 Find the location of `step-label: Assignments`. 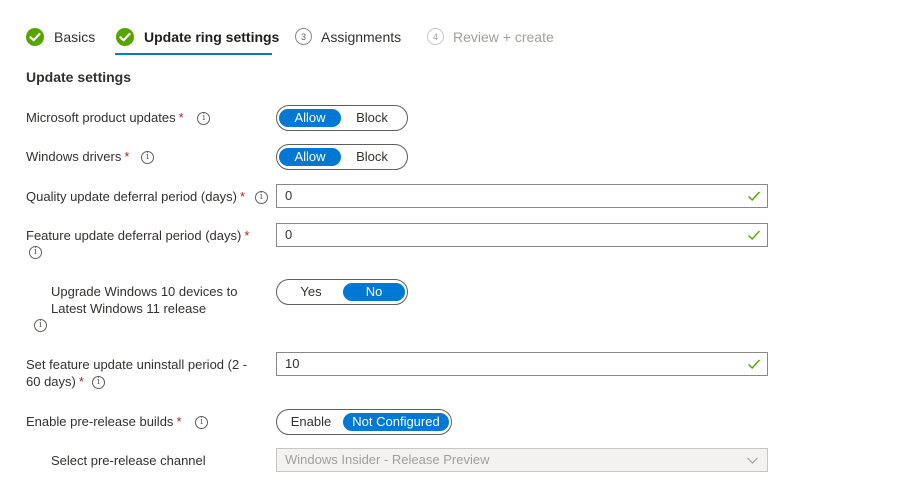

step-label: Assignments is located at coordinates (361, 37).